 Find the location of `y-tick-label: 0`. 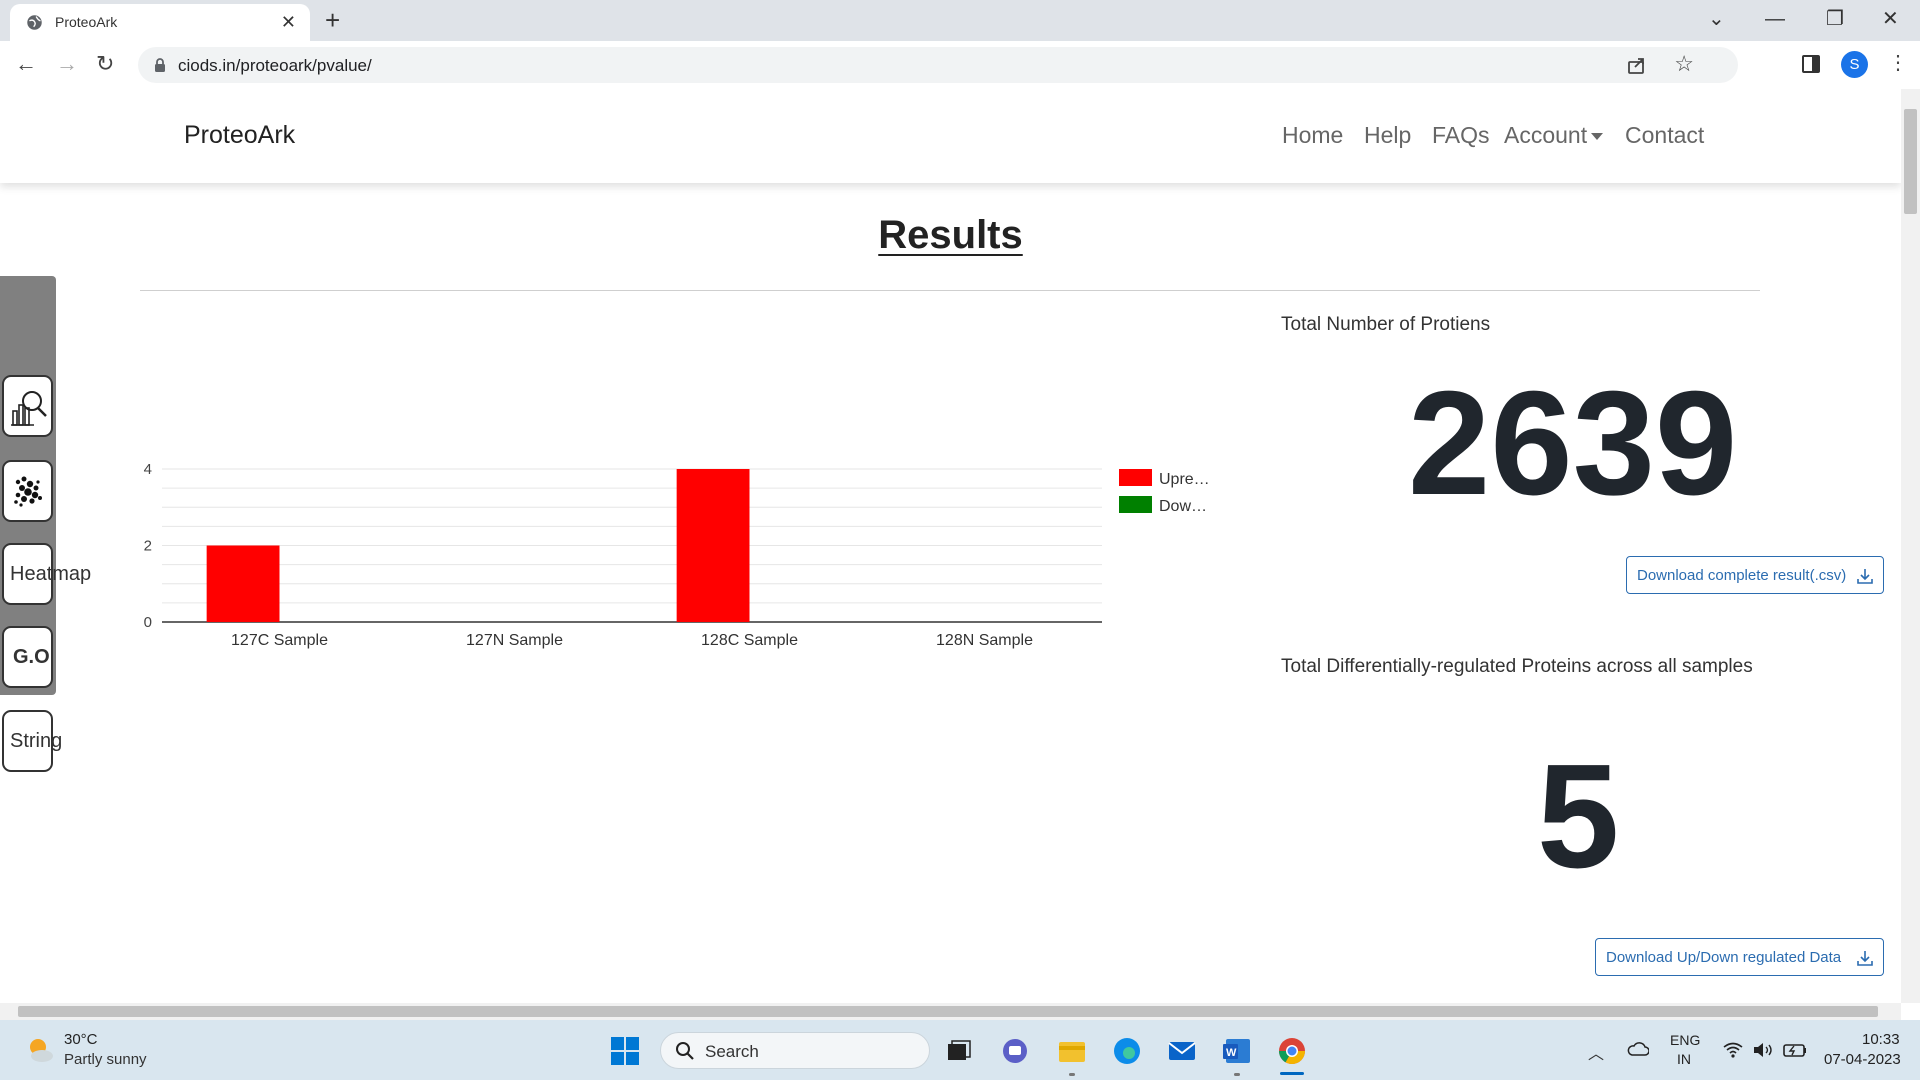

y-tick-label: 0 is located at coordinates (148, 622).